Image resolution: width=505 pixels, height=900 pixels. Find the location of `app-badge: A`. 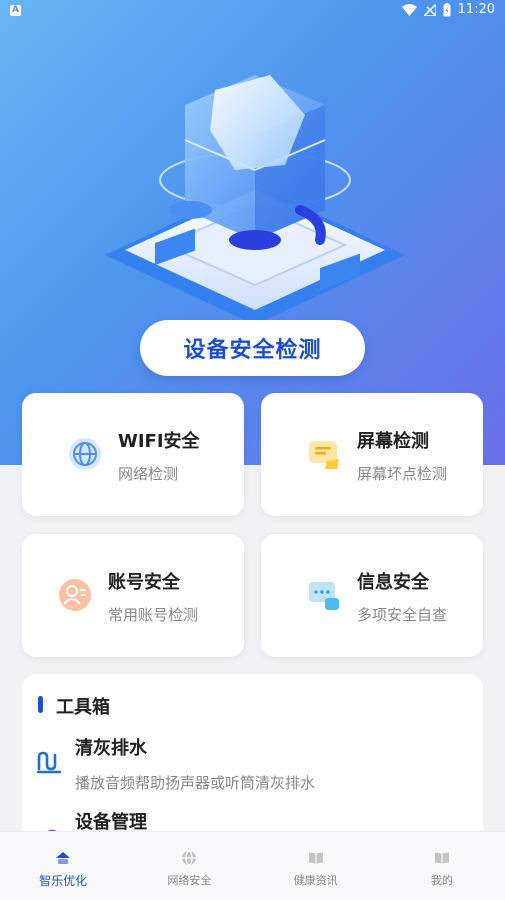

app-badge: A is located at coordinates (15, 10).